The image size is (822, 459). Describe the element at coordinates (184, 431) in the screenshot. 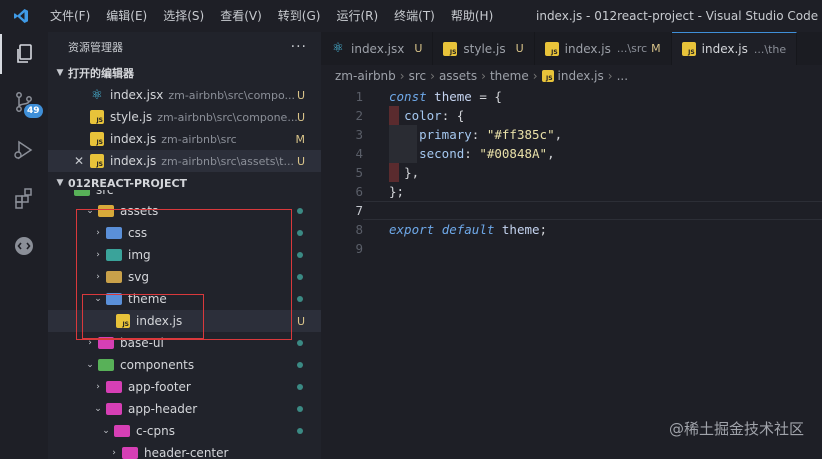

I see `tree-folder-c-cpns: ⌄ c-cpns` at that location.